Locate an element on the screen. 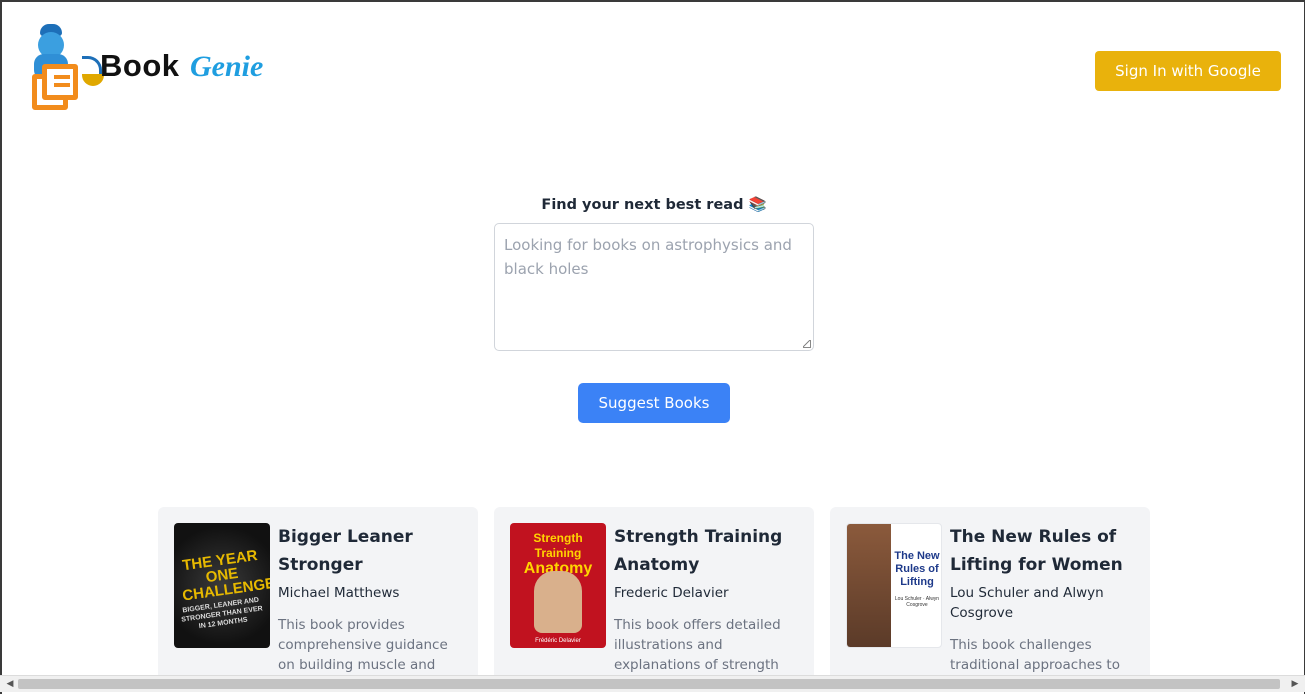 The height and width of the screenshot is (694, 1305). sign-in-google-button: Sign In with Google is located at coordinates (1188, 71).